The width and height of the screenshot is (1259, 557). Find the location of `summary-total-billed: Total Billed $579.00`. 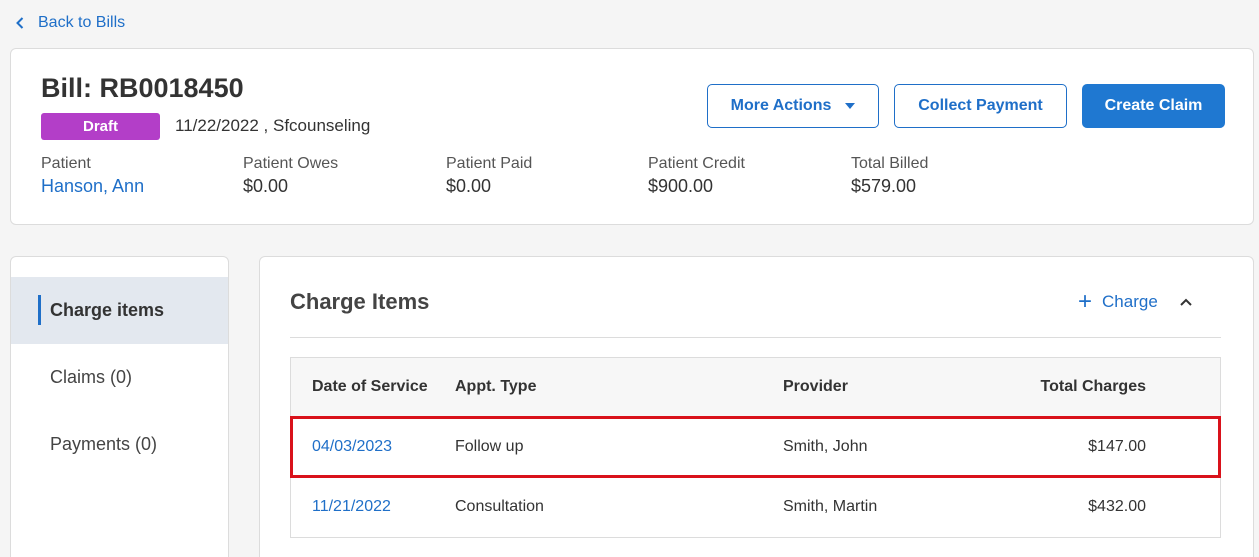

summary-total-billed: Total Billed $579.00 is located at coordinates (889, 176).